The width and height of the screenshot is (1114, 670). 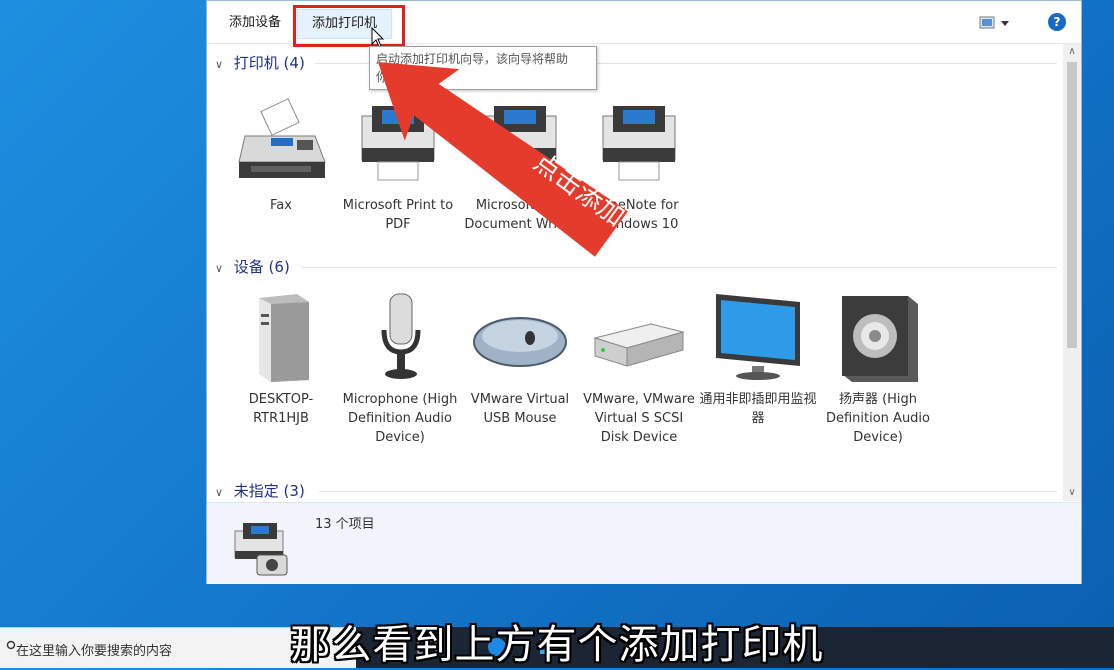 I want to click on device-item: VMware Virtual USB Mouse, so click(x=520, y=359).